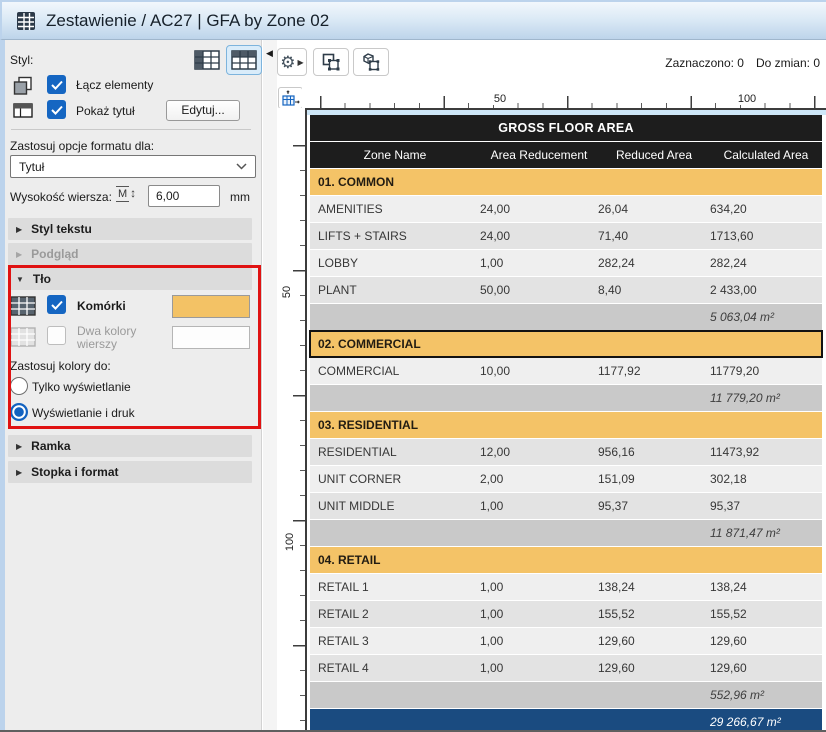  What do you see at coordinates (130, 254) in the screenshot?
I see `section-preview: ▶ Podgląd` at bounding box center [130, 254].